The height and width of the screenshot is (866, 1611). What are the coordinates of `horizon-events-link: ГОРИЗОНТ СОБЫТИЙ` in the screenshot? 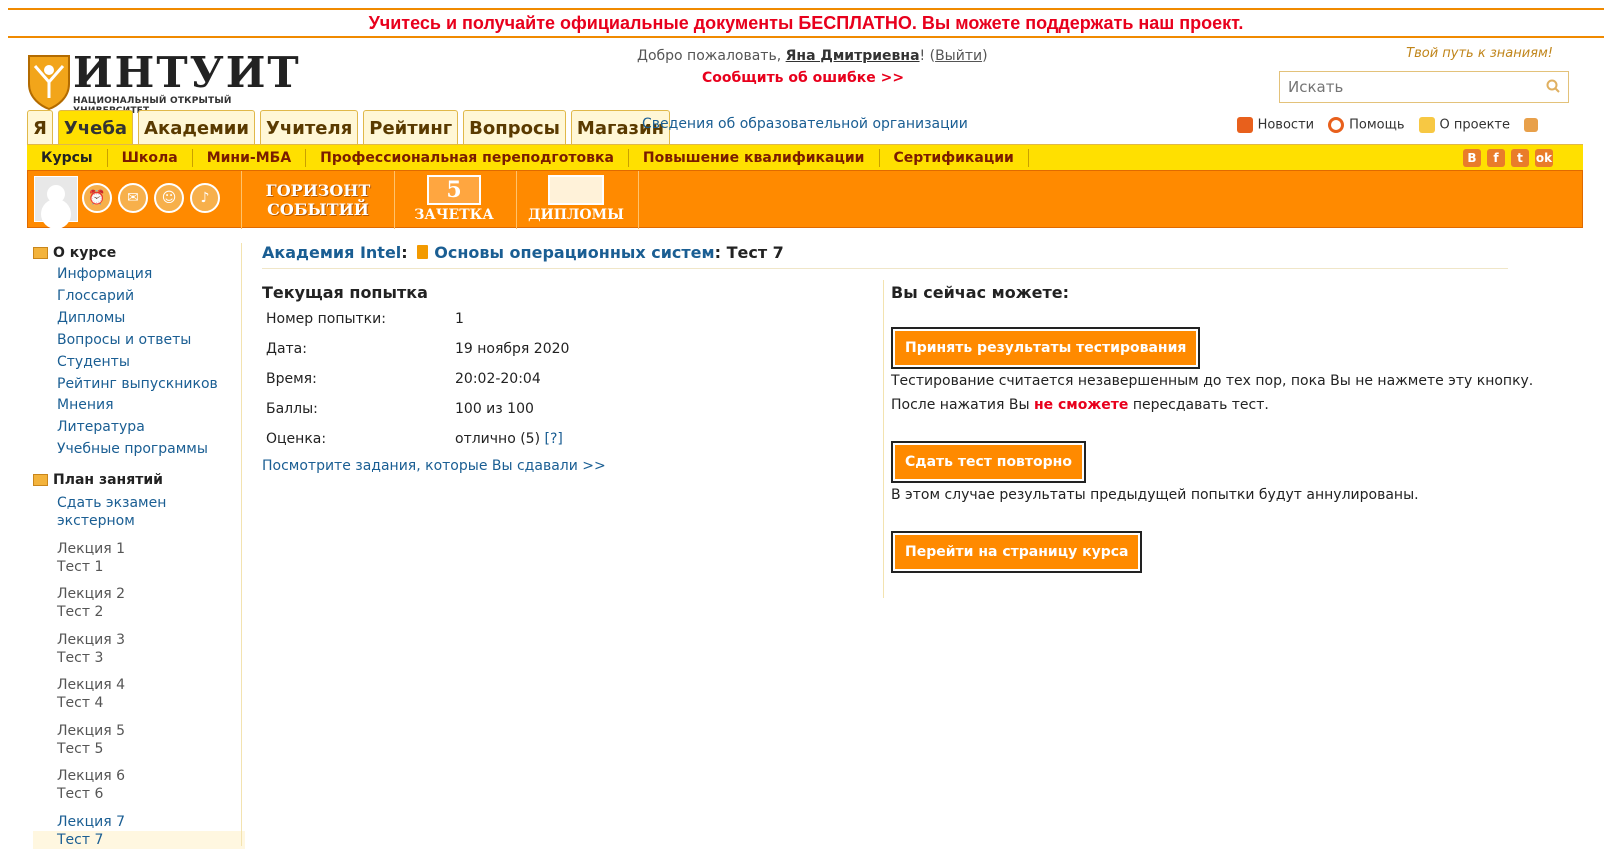 It's located at (318, 200).